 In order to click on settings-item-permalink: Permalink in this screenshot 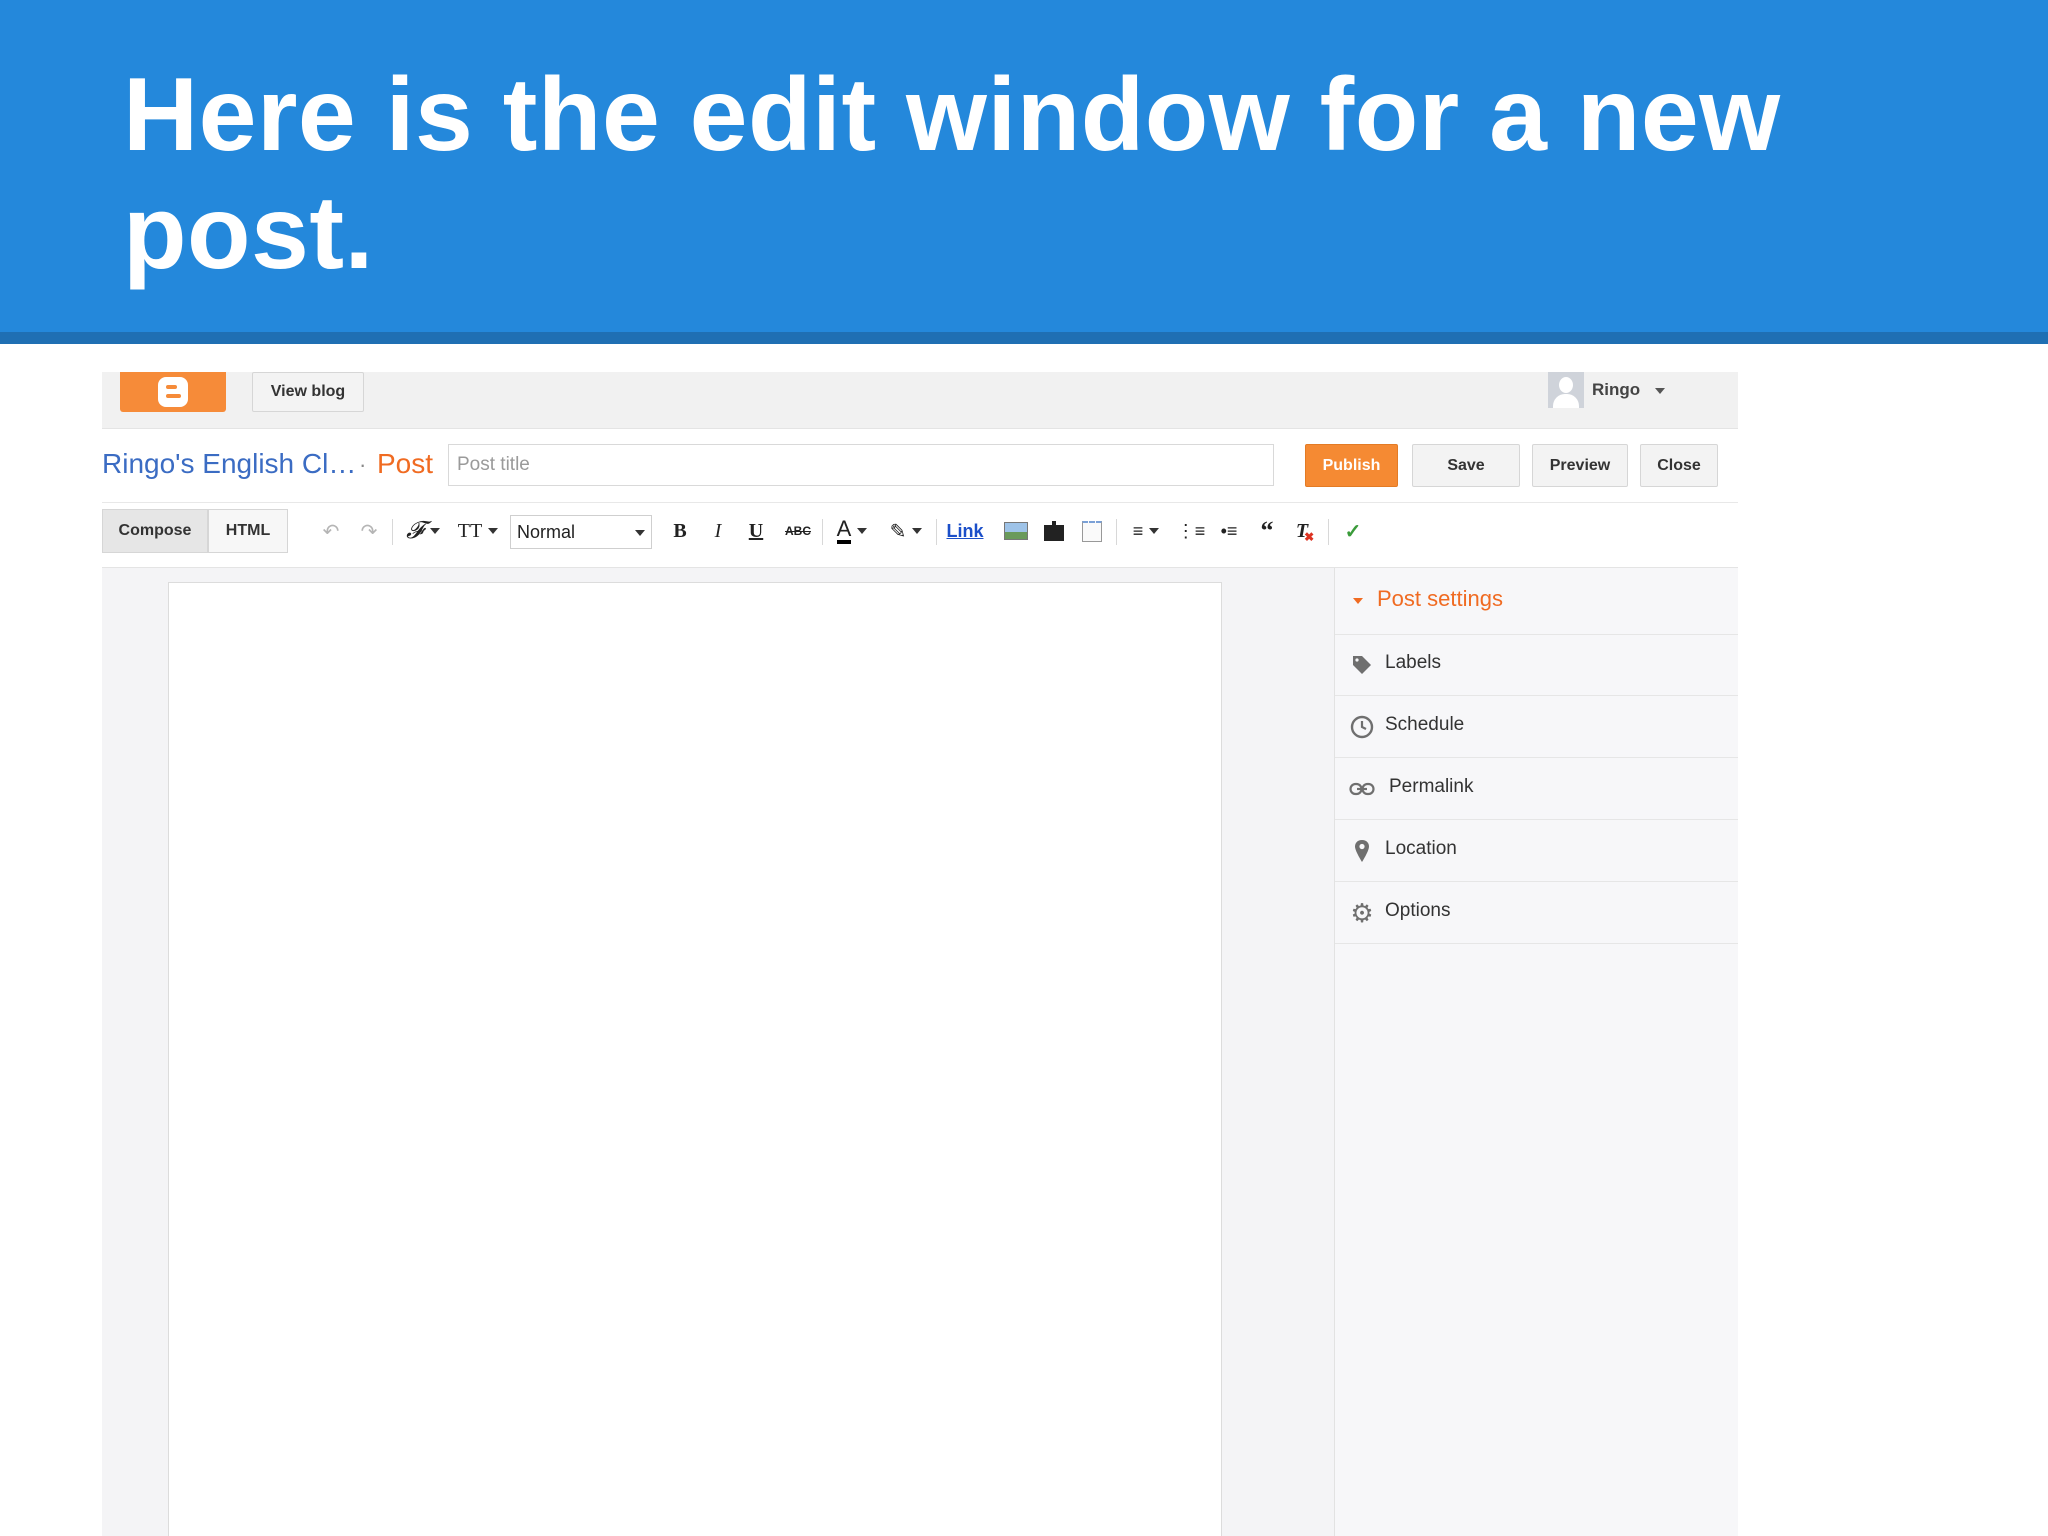, I will do `click(1536, 789)`.